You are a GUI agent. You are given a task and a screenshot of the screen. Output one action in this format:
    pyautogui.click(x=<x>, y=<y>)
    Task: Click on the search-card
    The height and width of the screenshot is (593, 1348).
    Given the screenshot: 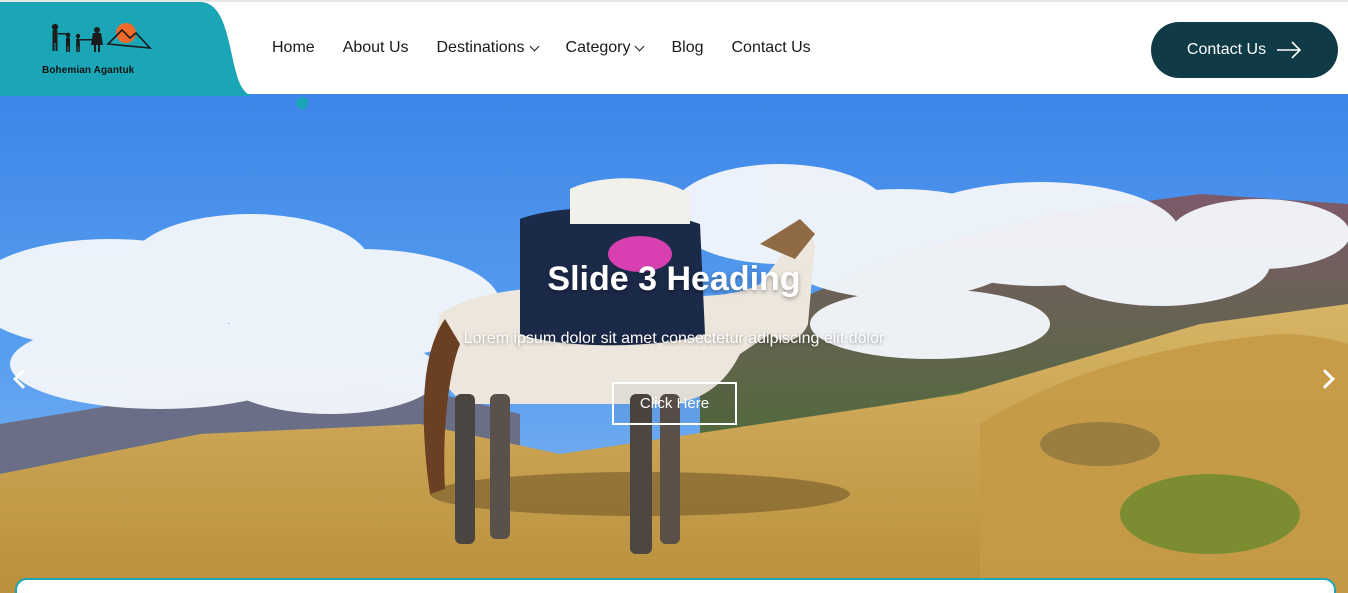 What is the action you would take?
    pyautogui.click(x=675, y=585)
    